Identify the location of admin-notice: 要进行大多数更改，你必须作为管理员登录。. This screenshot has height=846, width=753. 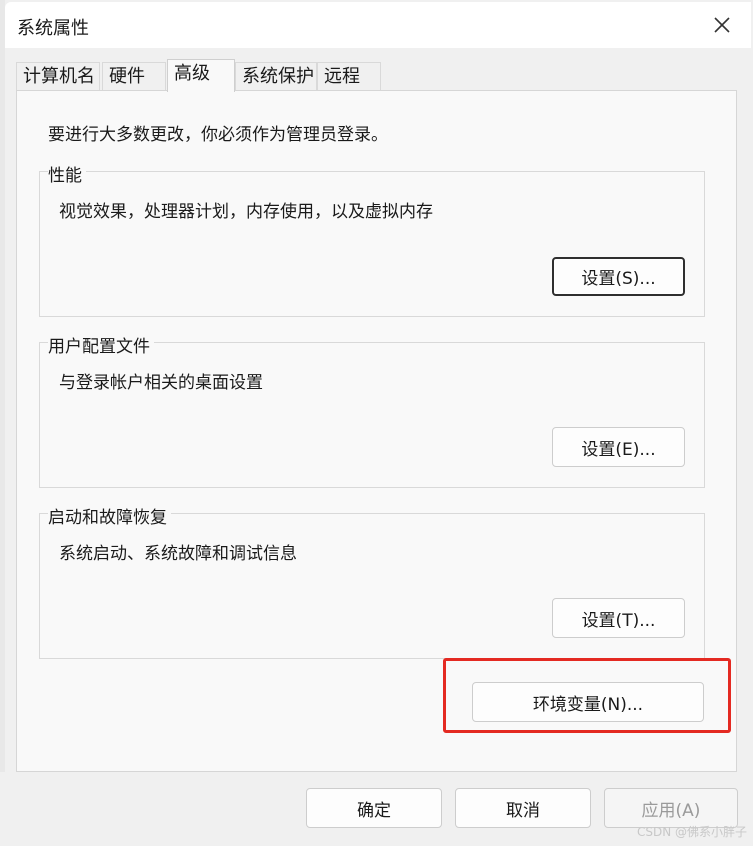
(218, 135).